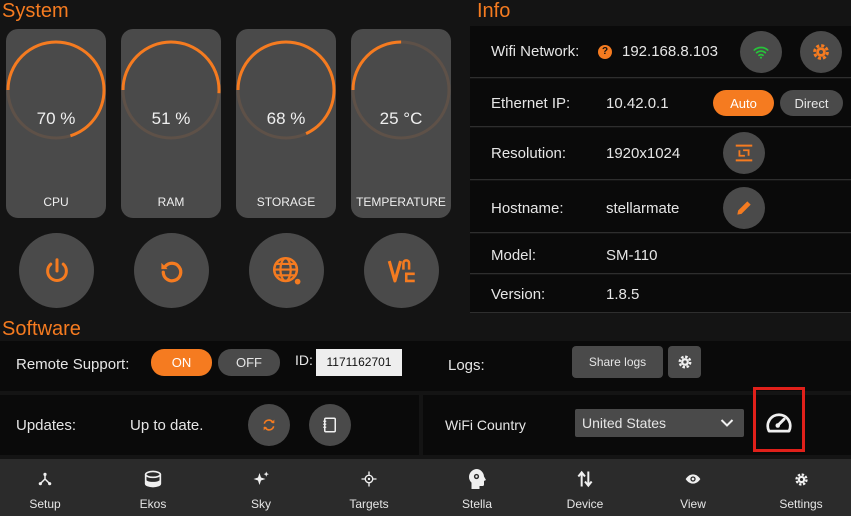  I want to click on notebook-icon, so click(329, 425).